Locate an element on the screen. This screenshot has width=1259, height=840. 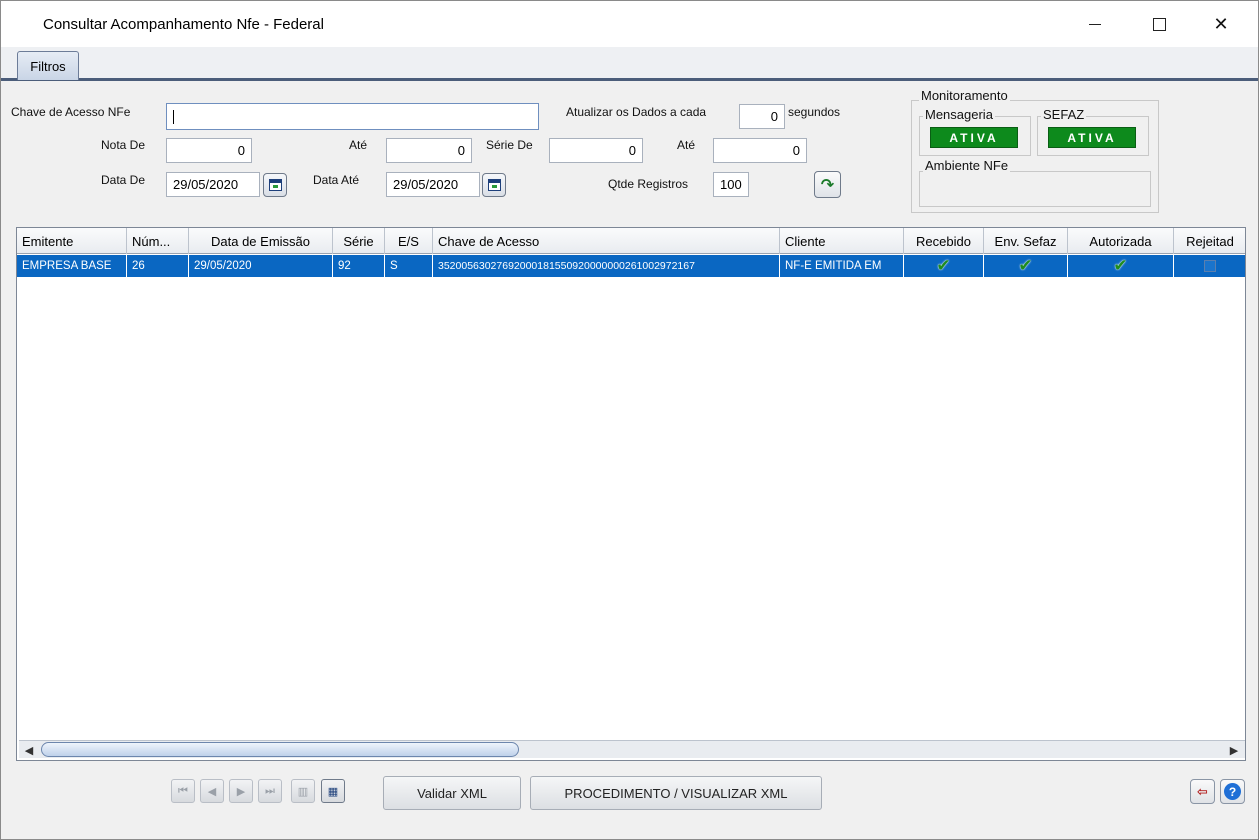
minimize-button is located at coordinates (1095, 24).